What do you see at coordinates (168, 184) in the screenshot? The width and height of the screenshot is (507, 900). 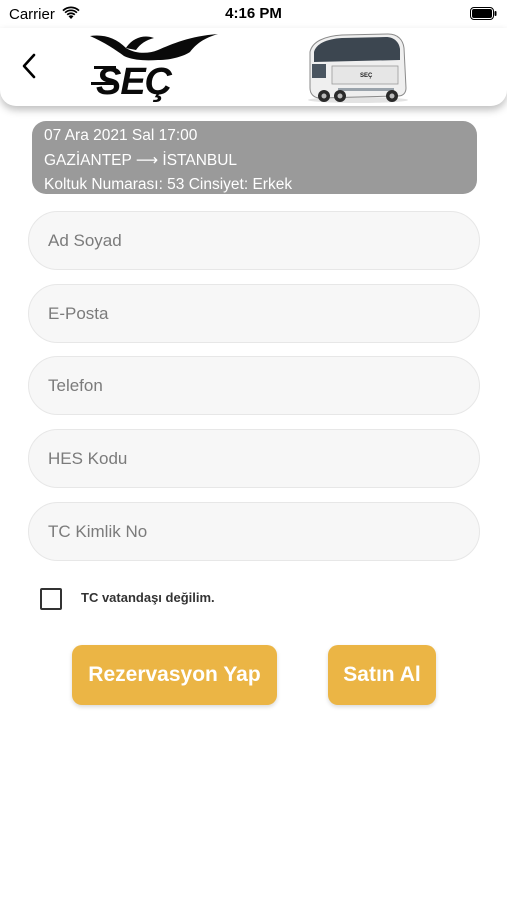 I see `trip-seat-info: Koltuk Numarası: 53 Cinsiyet: Erkek` at bounding box center [168, 184].